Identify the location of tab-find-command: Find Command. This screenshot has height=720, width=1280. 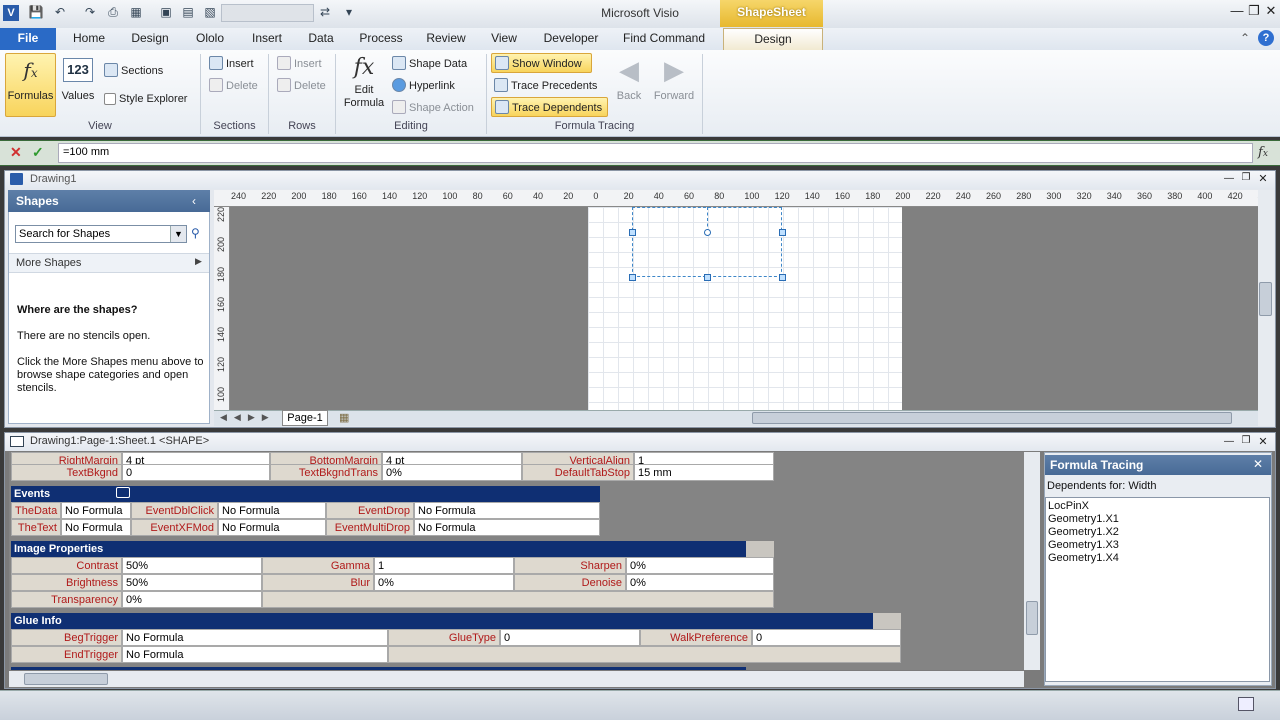
(664, 39).